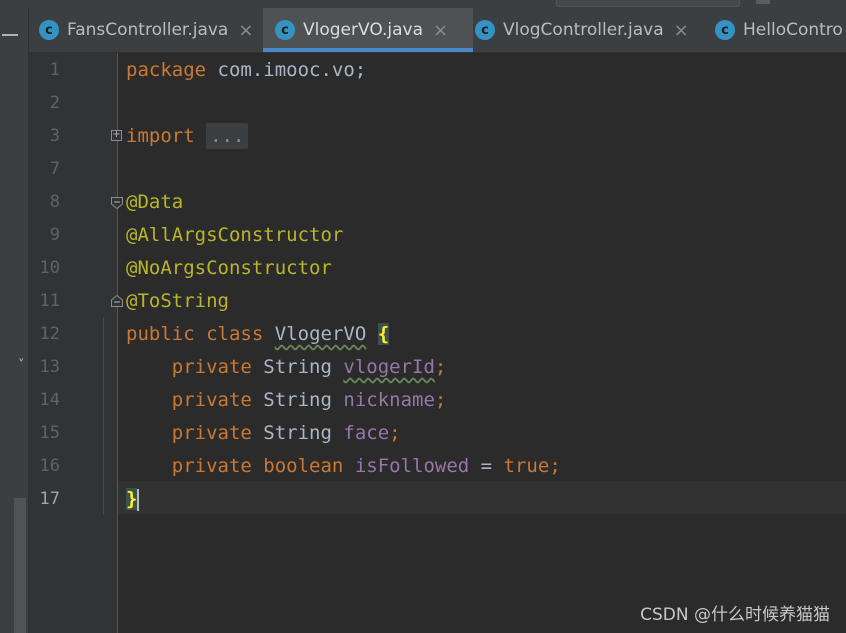  What do you see at coordinates (14, 320) in the screenshot?
I see `tool-window-strip: ˅` at bounding box center [14, 320].